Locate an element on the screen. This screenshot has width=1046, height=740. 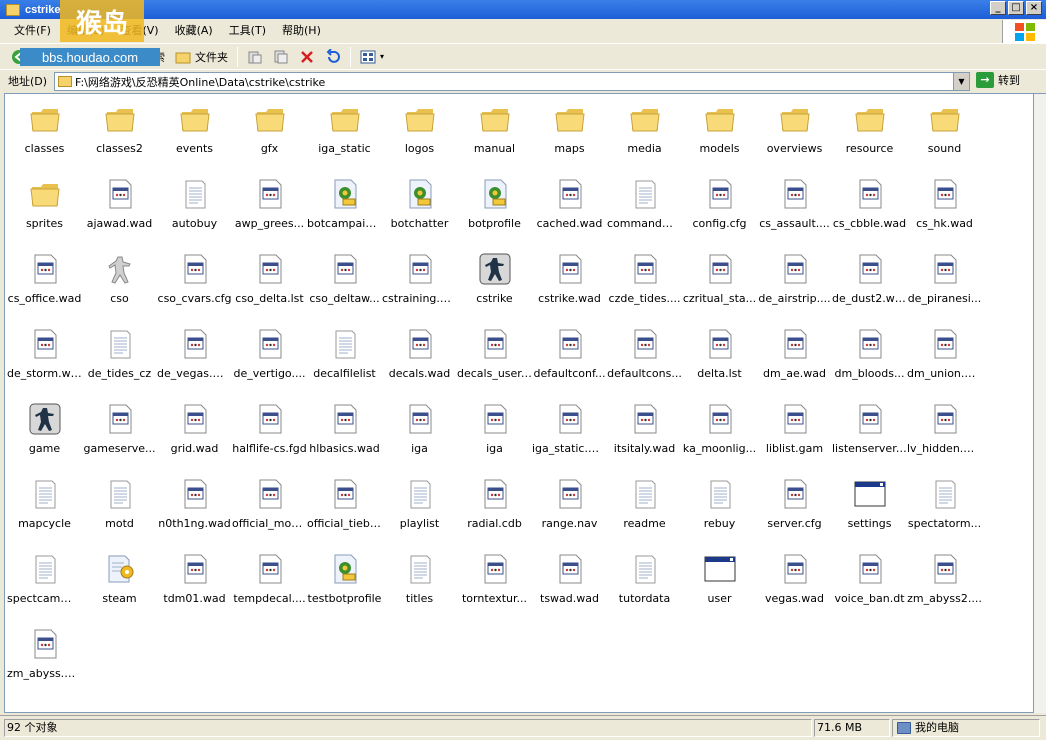
file-item: radial.cdb is located at coordinates (494, 504).